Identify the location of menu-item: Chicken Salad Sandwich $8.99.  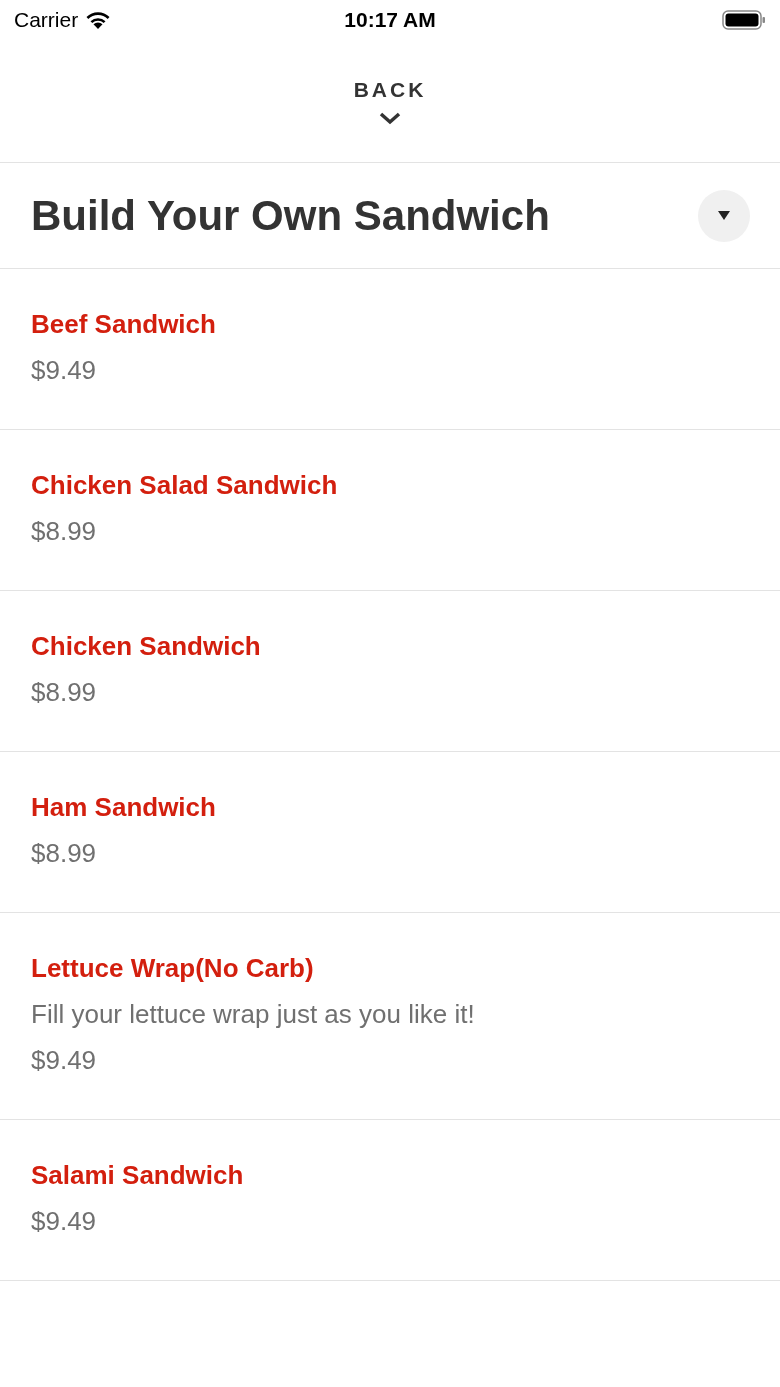
(390, 510).